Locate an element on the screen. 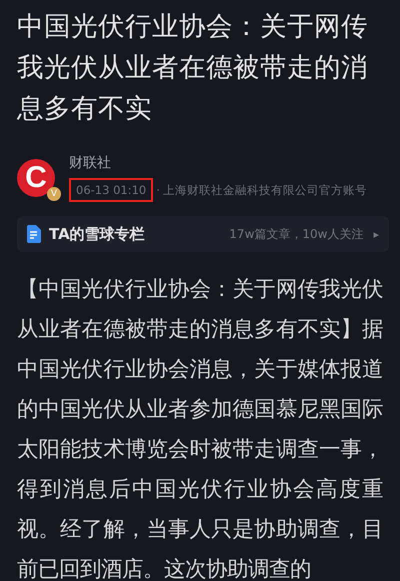 This screenshot has height=581, width=400. publish-time: 06-13 01:10 is located at coordinates (111, 190).